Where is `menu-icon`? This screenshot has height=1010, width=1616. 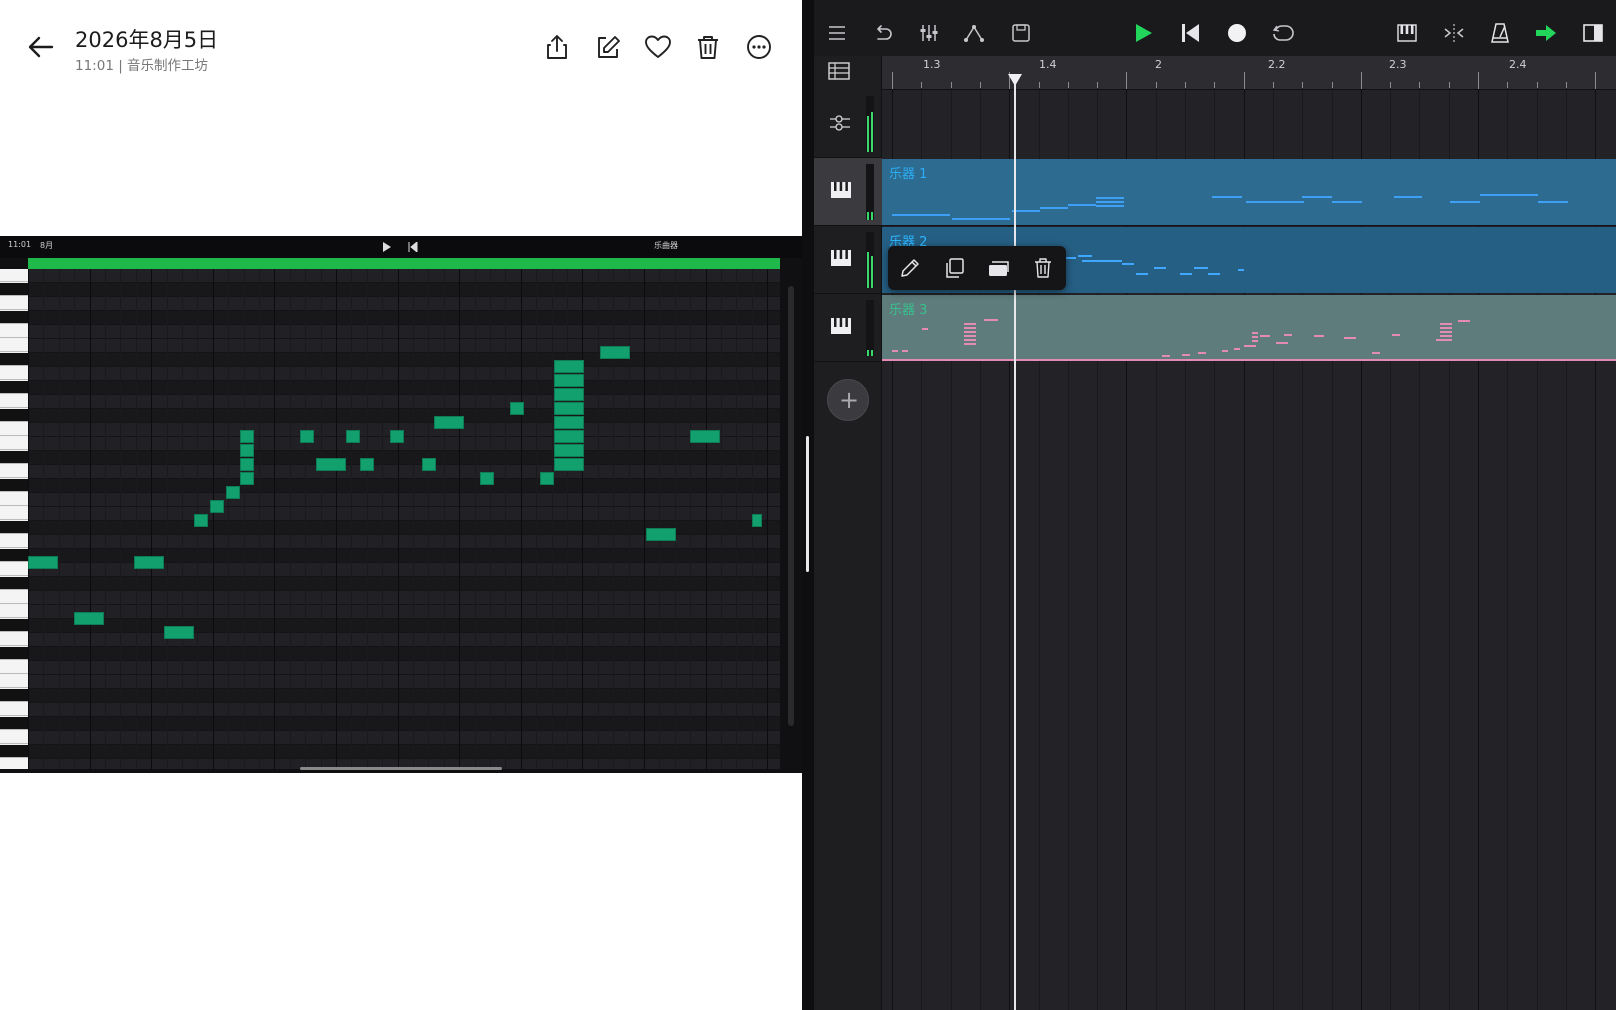
menu-icon is located at coordinates (837, 33).